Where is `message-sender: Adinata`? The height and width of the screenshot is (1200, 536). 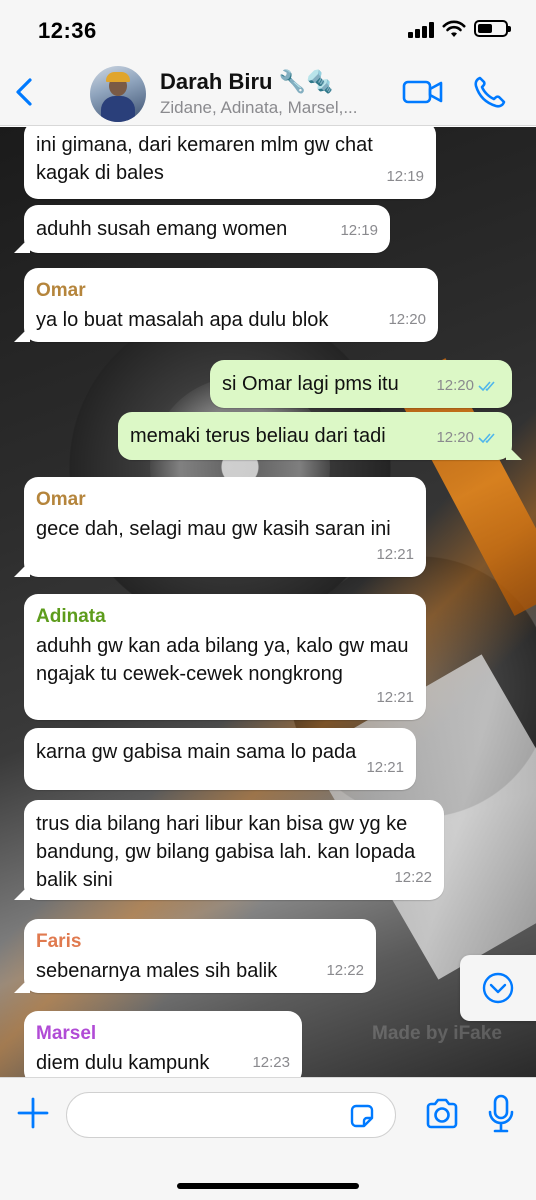 message-sender: Adinata is located at coordinates (71, 616).